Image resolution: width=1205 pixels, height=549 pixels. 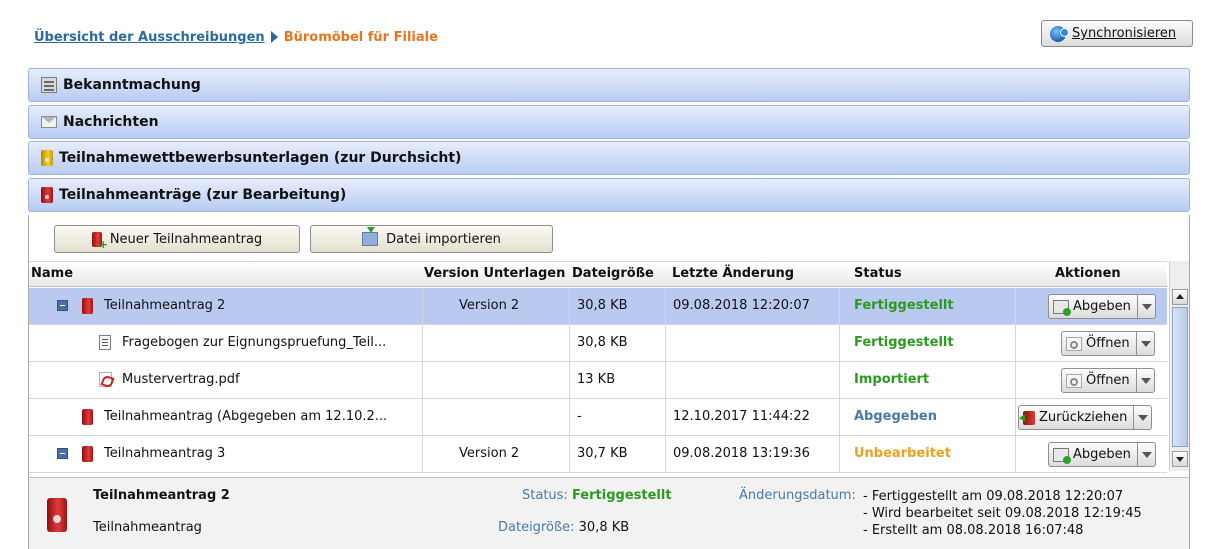 I want to click on row-name: Teilnahmeantrag 2, so click(x=165, y=305).